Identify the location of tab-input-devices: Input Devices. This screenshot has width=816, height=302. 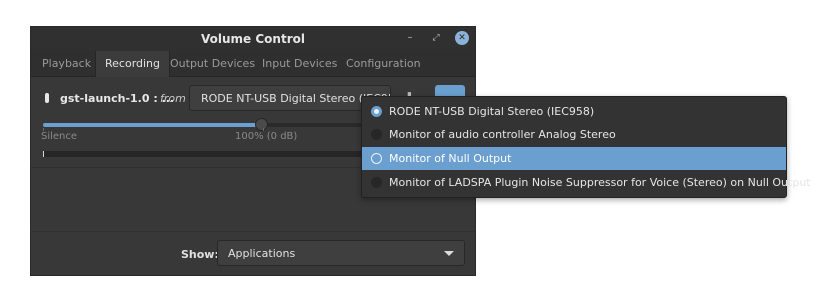
(299, 64).